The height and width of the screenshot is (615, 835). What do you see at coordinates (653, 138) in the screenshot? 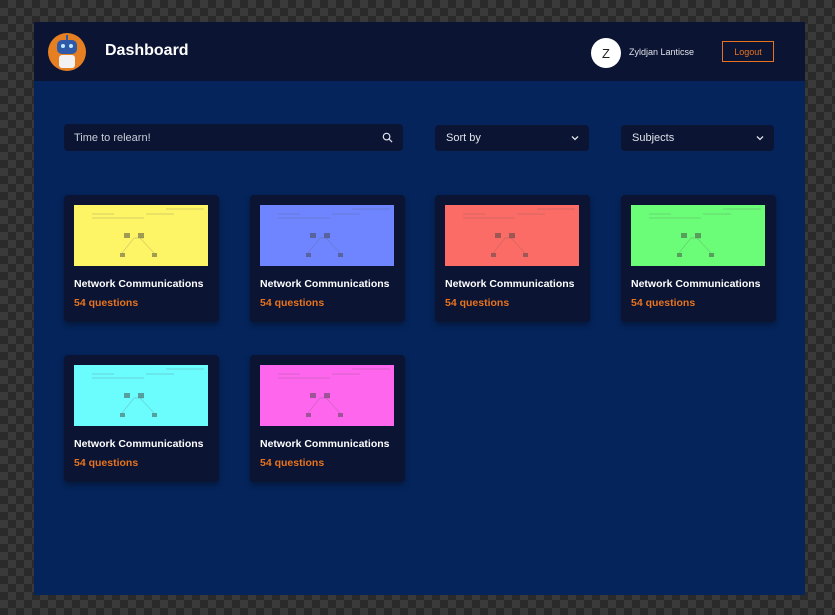
I see `subjects-label: Subjects` at bounding box center [653, 138].